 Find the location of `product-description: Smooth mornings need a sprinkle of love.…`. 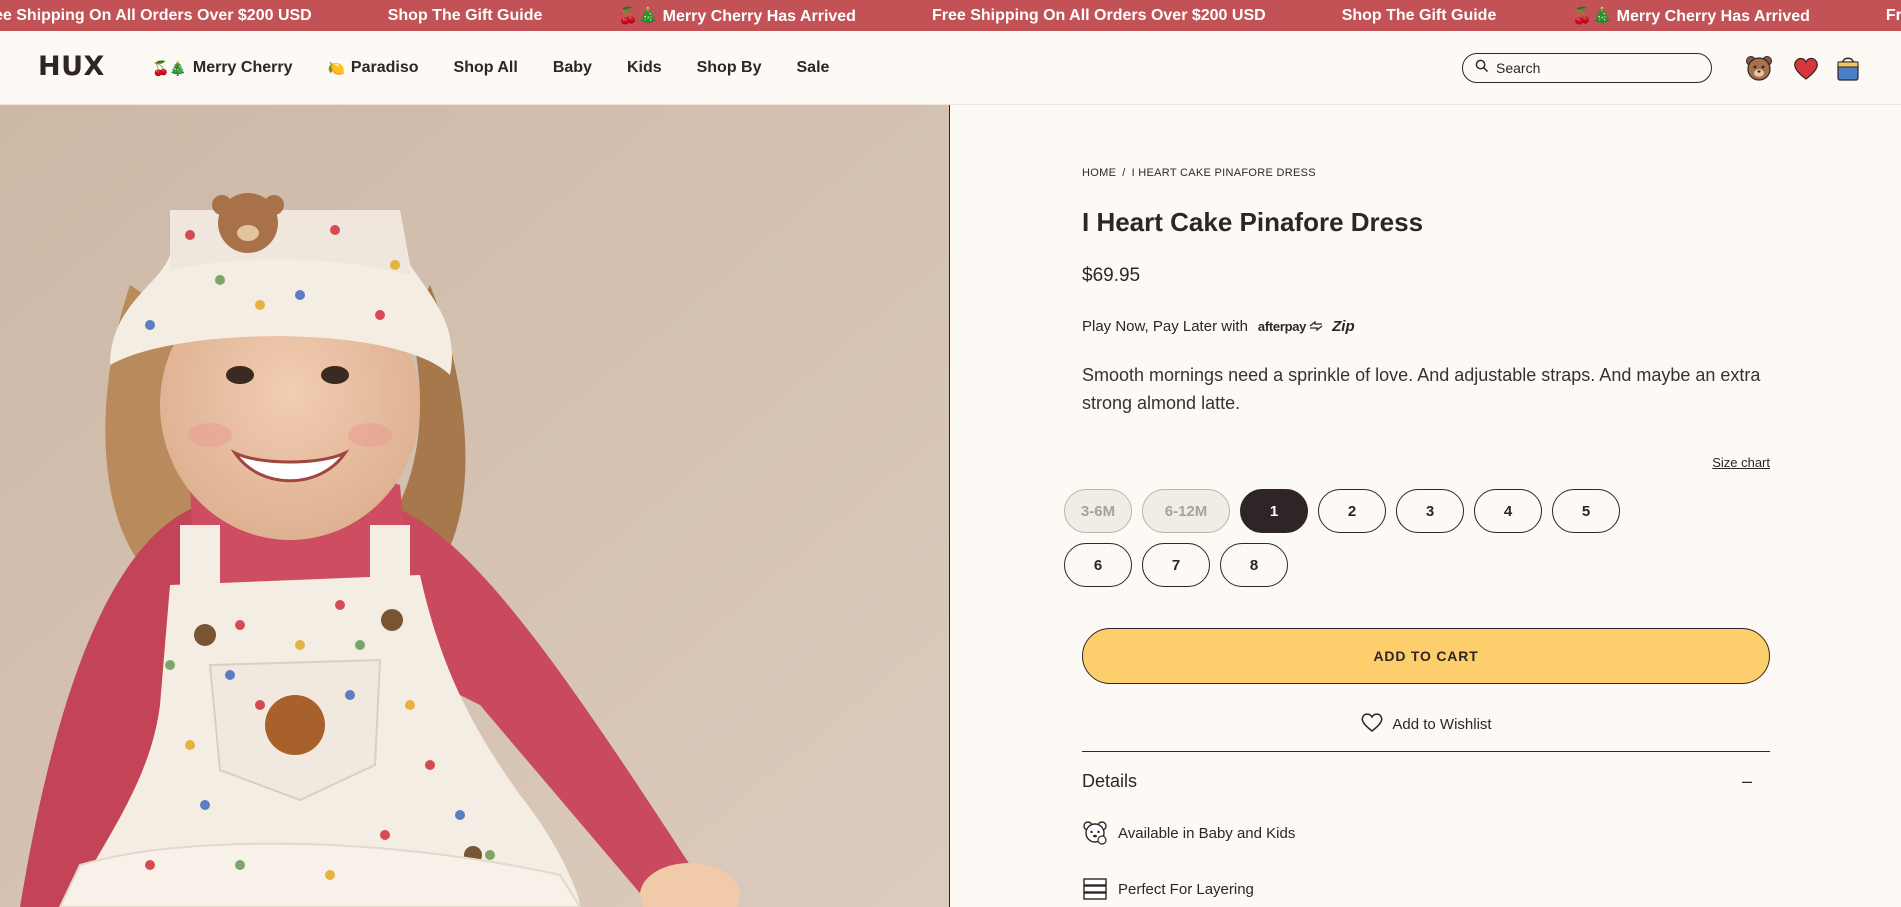

product-description: Smooth mornings need a sprinkle of love.… is located at coordinates (1421, 389).